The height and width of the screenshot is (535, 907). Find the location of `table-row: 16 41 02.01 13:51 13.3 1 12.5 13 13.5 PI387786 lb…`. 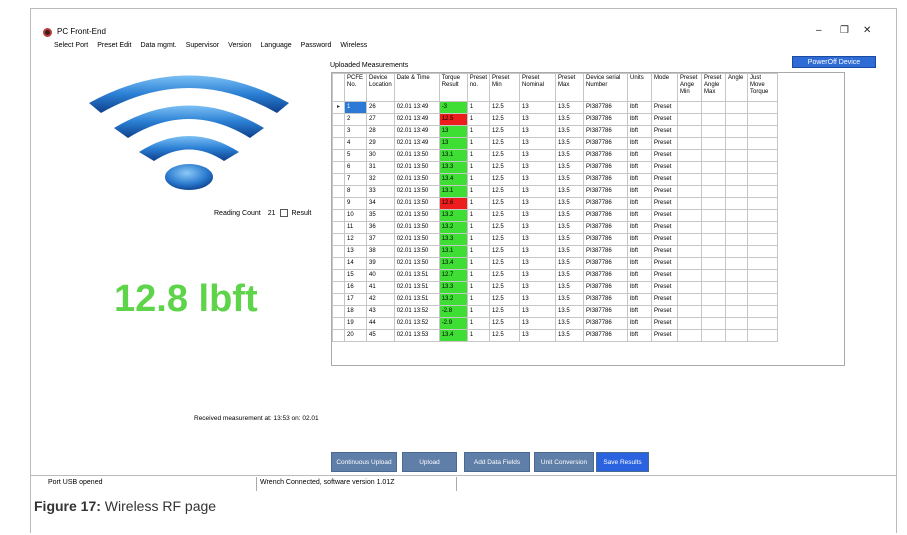

table-row: 16 41 02.01 13:51 13.3 1 12.5 13 13.5 PI387786 lb… is located at coordinates (555, 287).